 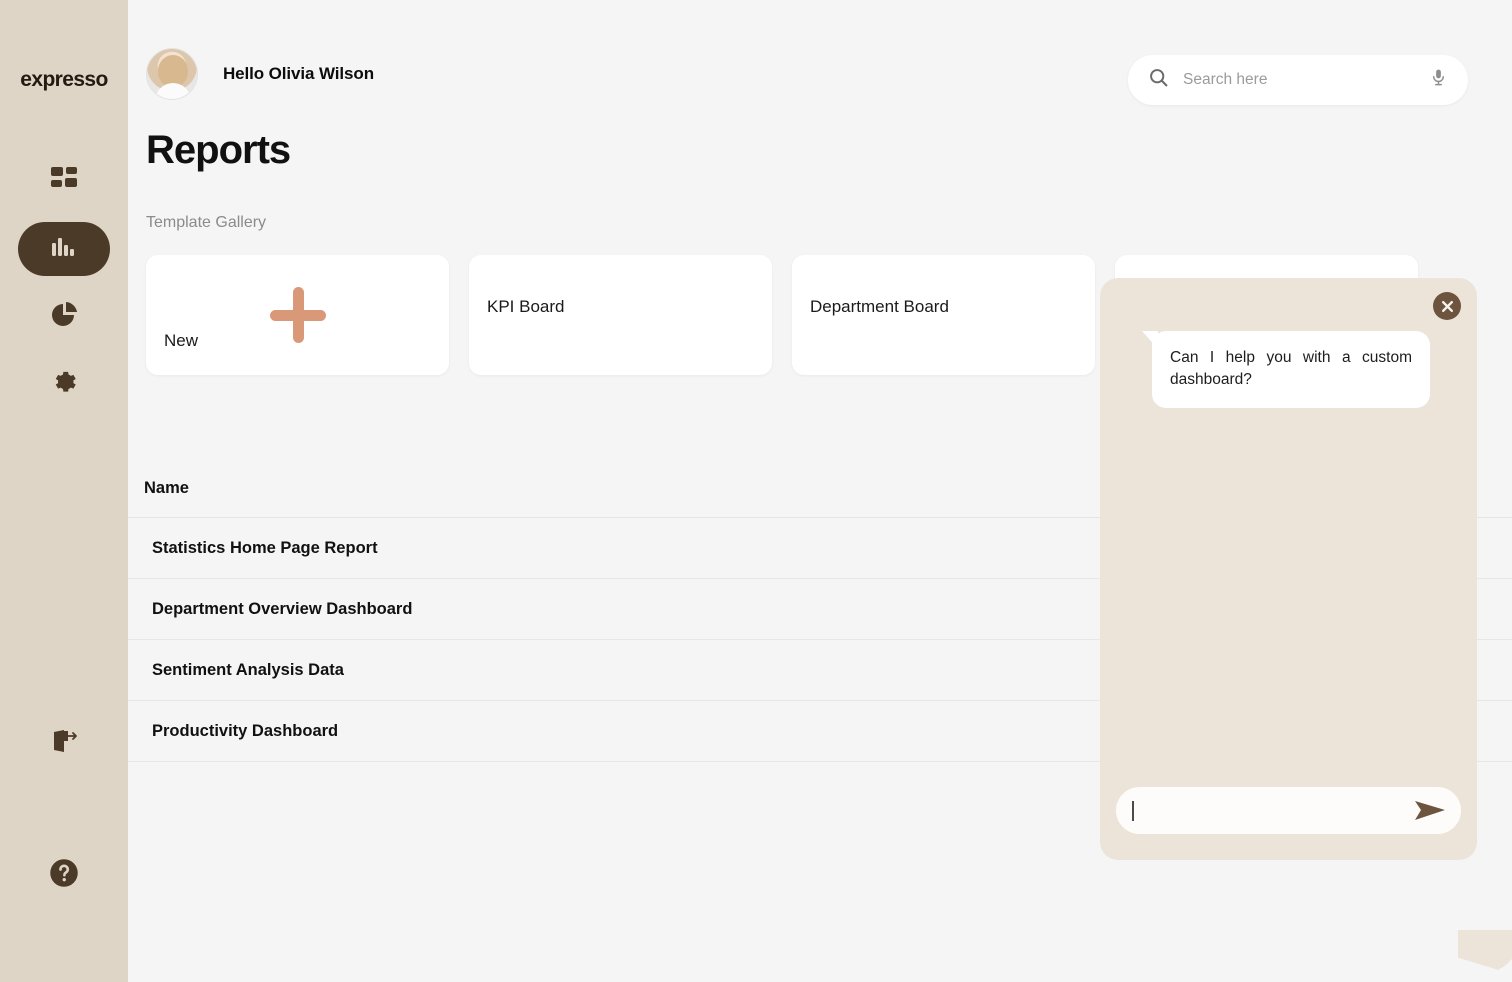 I want to click on template-card-label: Department Board, so click(x=879, y=306).